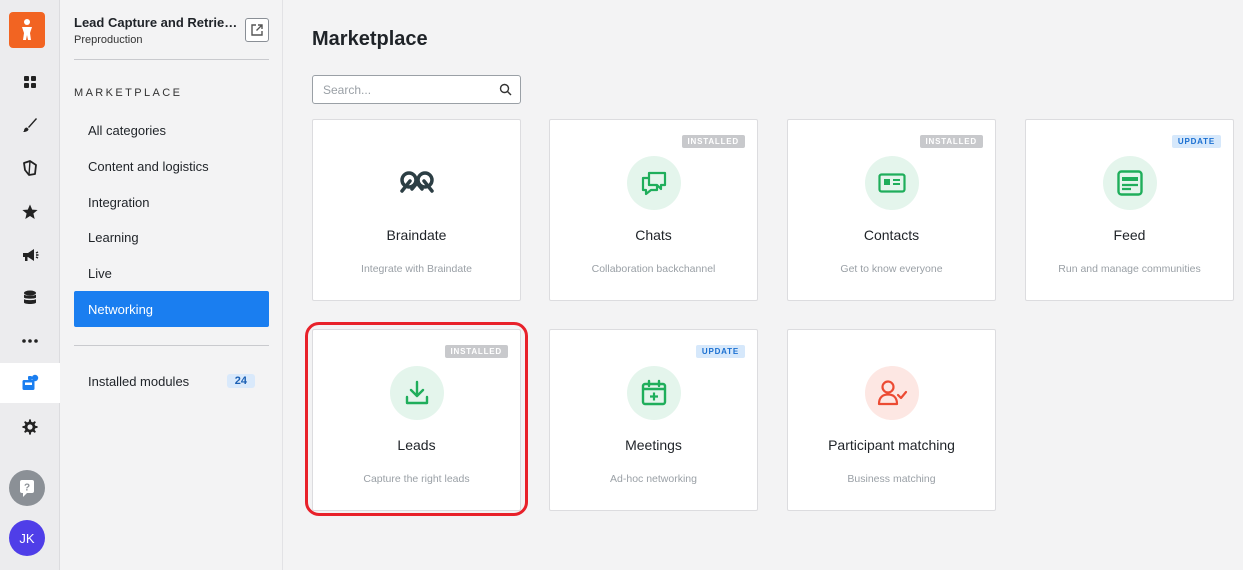 Image resolution: width=1243 pixels, height=570 pixels. I want to click on category-integration: Integration, so click(171, 202).